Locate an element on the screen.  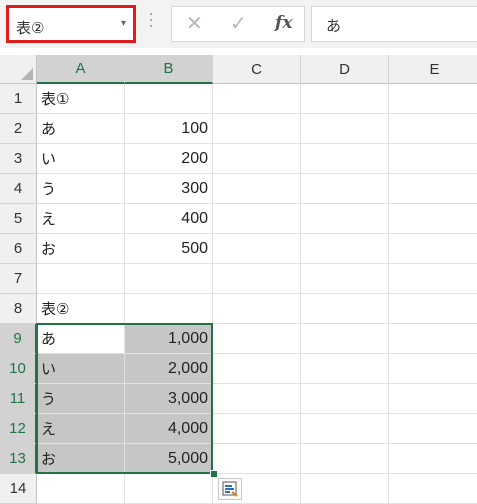
cell-d1 is located at coordinates (345, 99).